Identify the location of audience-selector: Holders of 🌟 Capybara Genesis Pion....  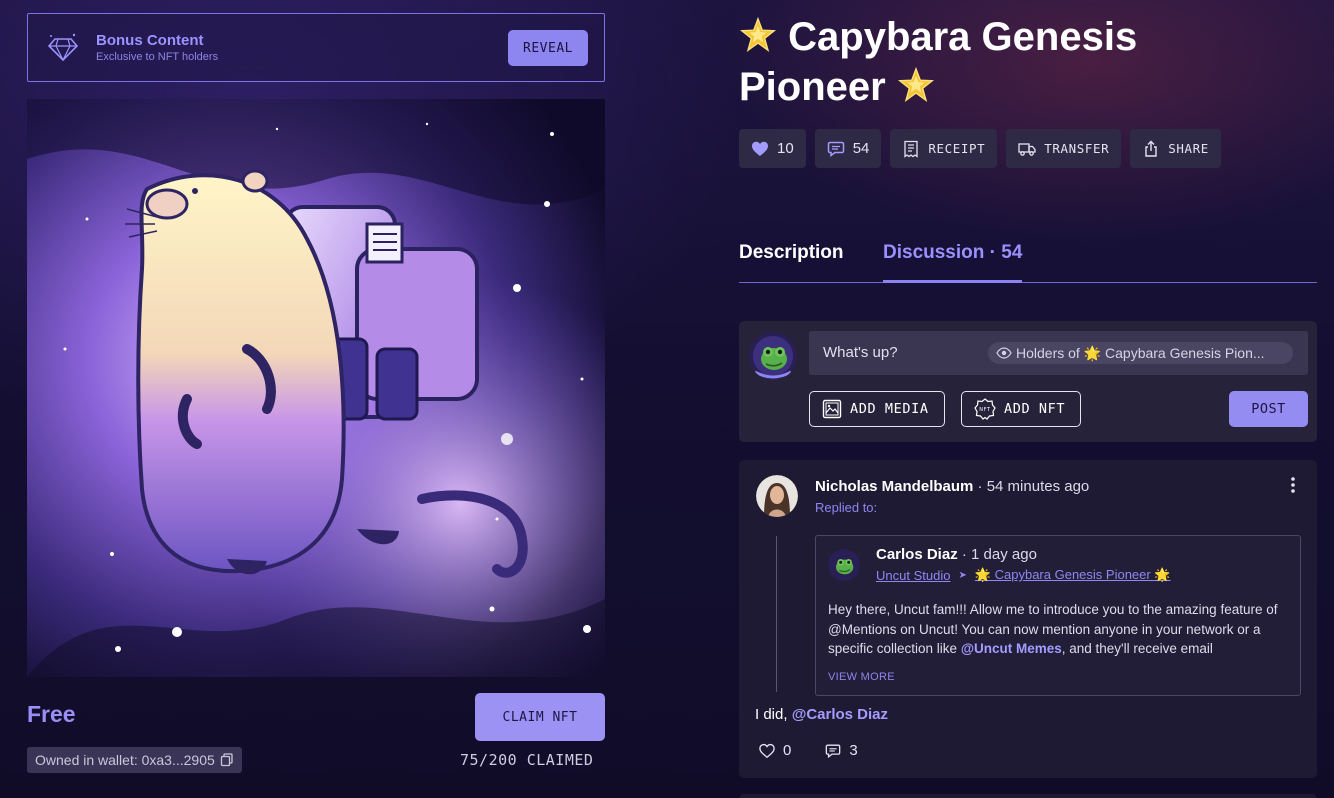
(1140, 353).